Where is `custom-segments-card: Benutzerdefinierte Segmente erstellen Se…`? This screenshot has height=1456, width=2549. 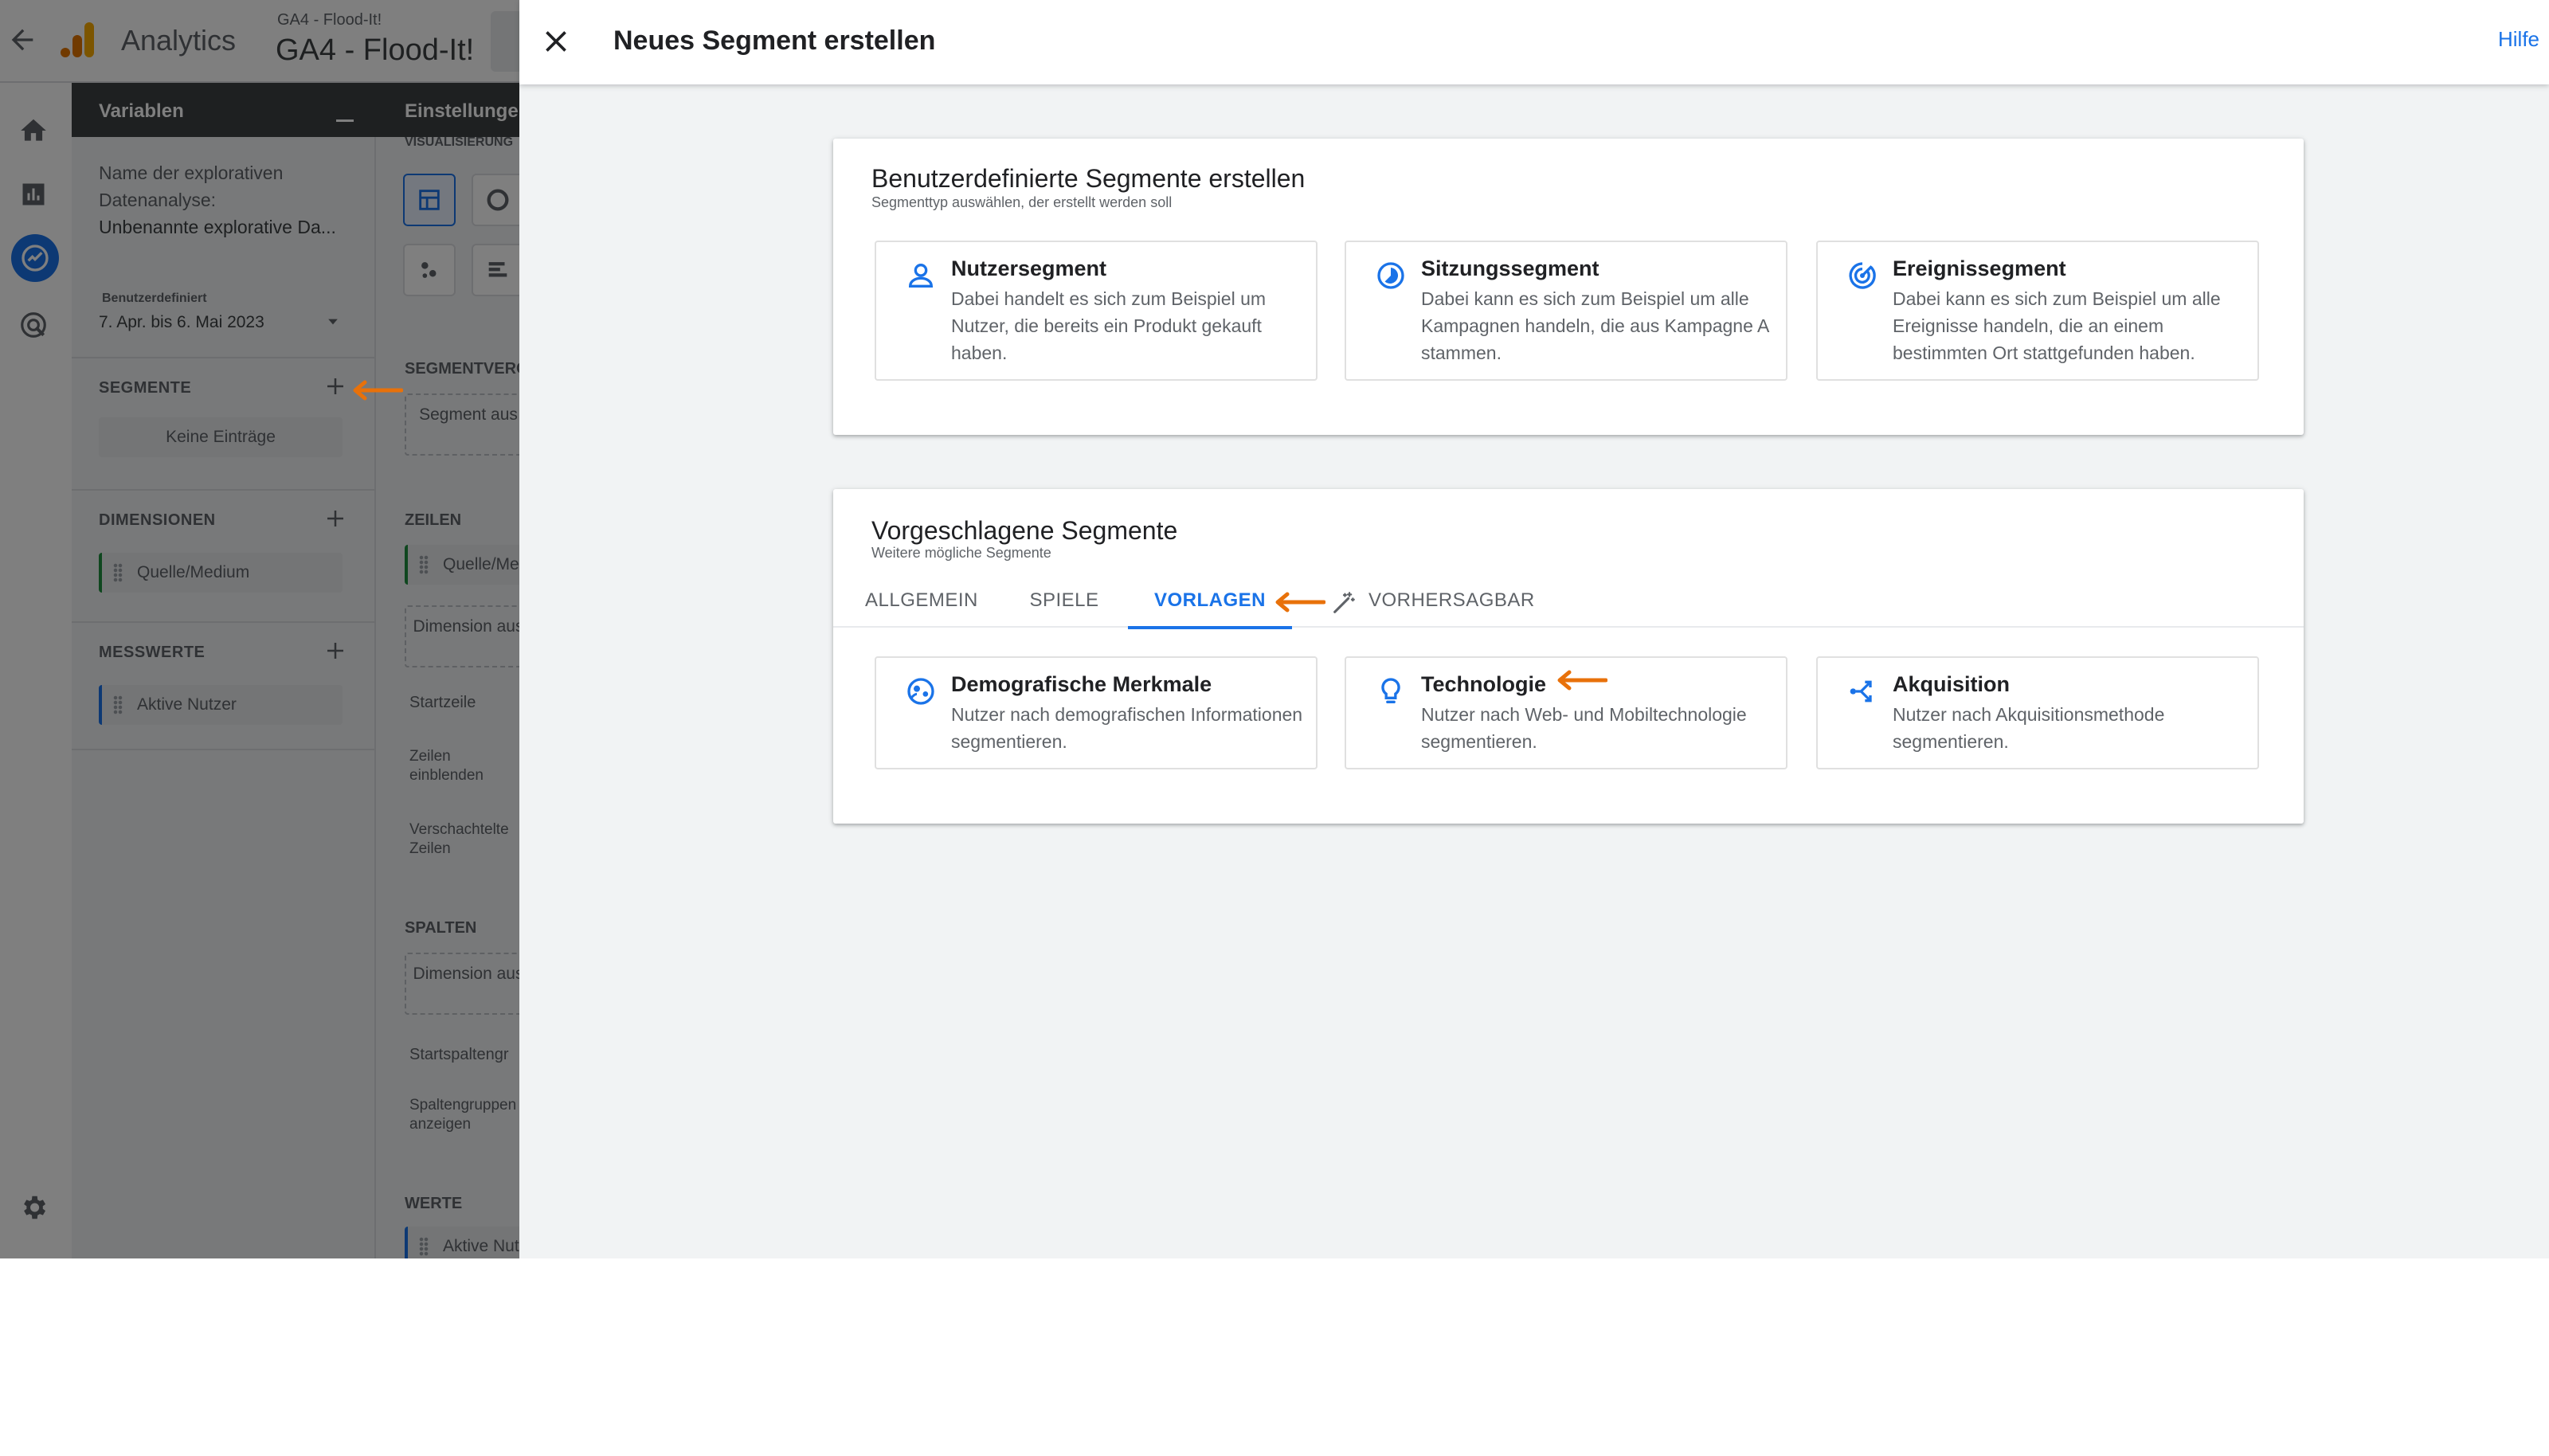
custom-segments-card: Benutzerdefinierte Segmente erstellen Se… is located at coordinates (1568, 287).